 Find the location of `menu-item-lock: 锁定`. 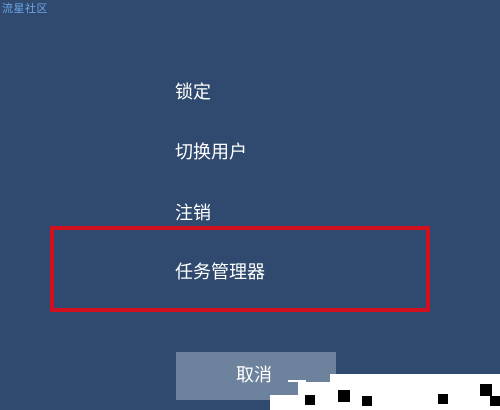

menu-item-lock: 锁定 is located at coordinates (193, 91).